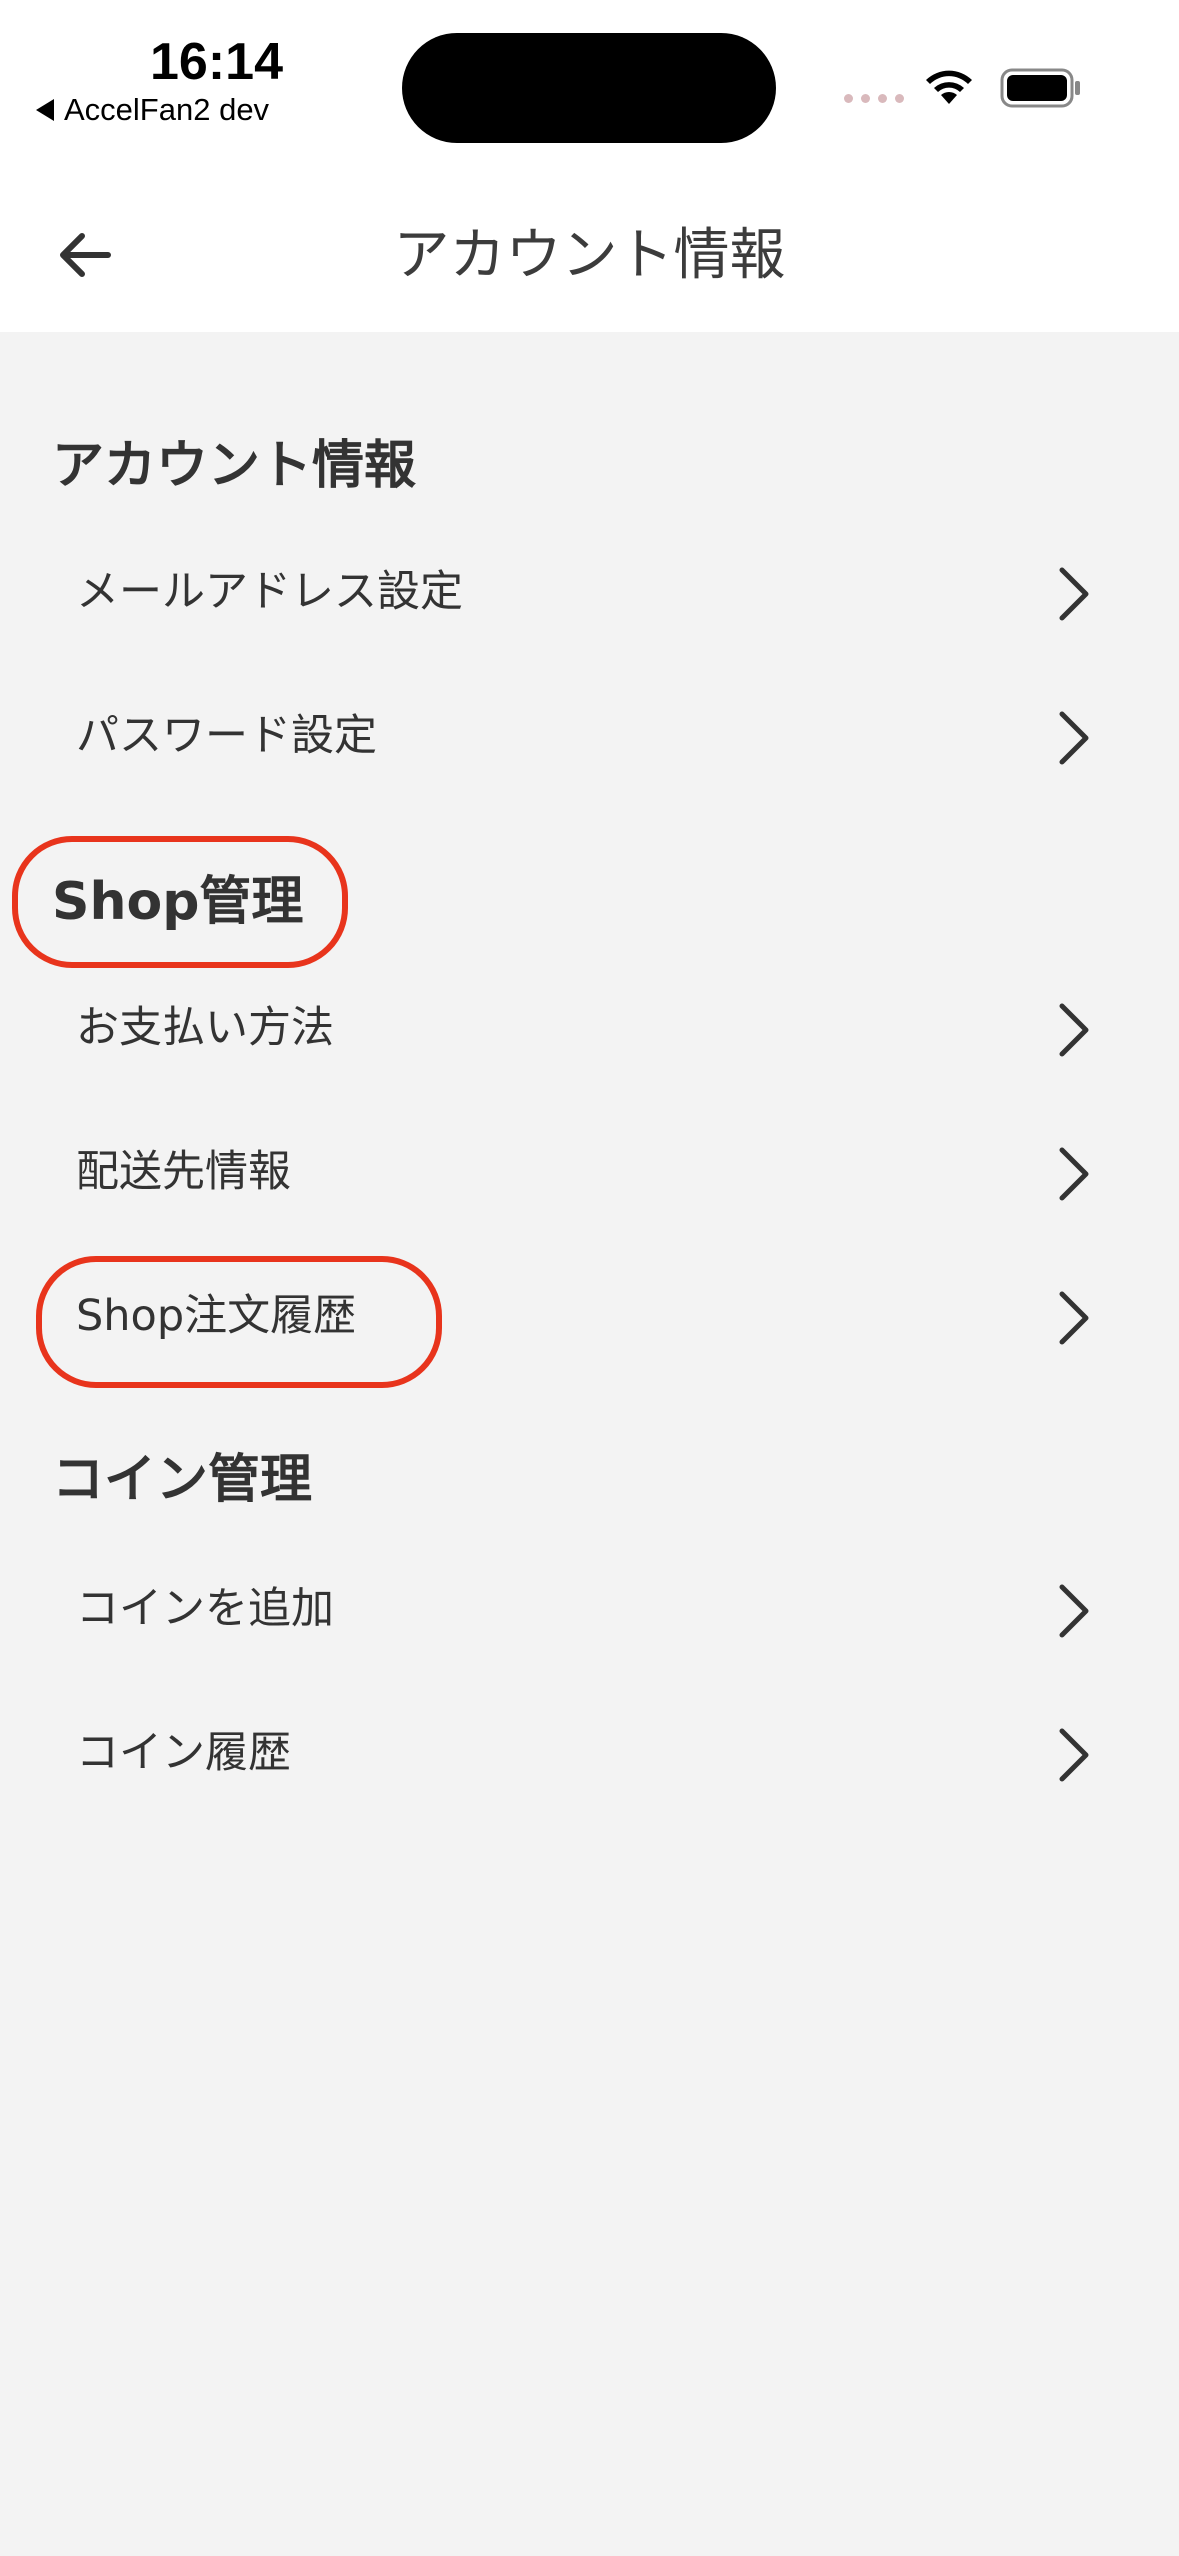 The width and height of the screenshot is (1179, 2556). What do you see at coordinates (589, 1753) in the screenshot?
I see `menu-item-coin-history: コイン履歴` at bounding box center [589, 1753].